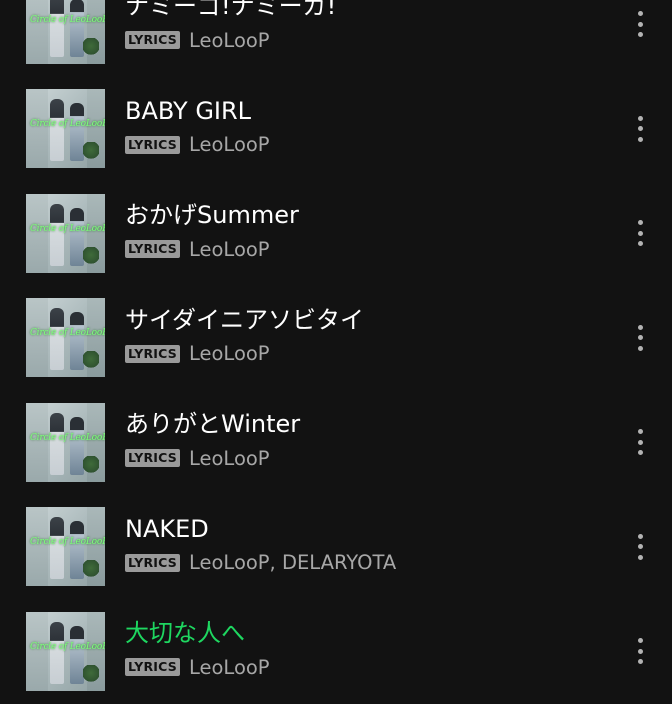 The height and width of the screenshot is (704, 672). Describe the element at coordinates (212, 215) in the screenshot. I see `track-title: おかげSummer` at that location.